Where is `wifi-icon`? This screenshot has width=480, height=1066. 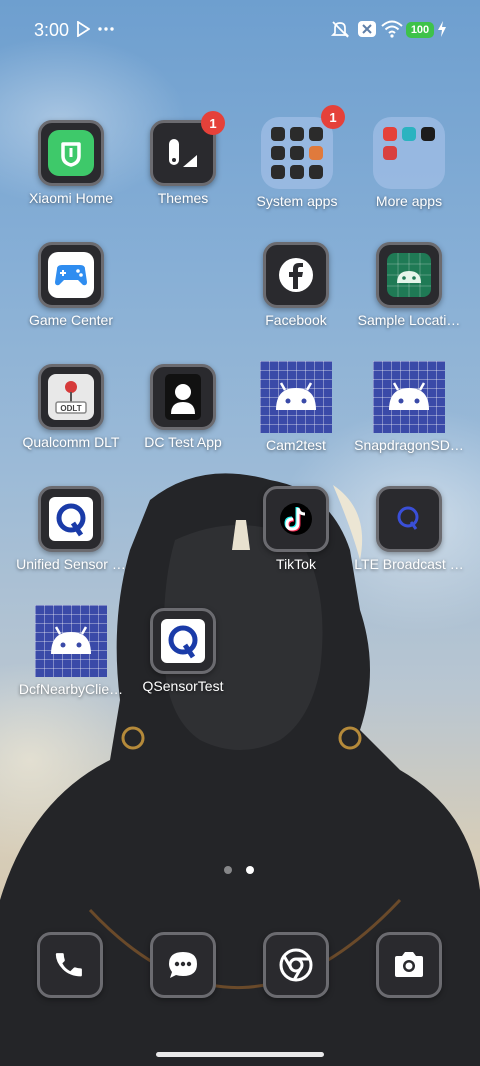
wifi-icon is located at coordinates (392, 29).